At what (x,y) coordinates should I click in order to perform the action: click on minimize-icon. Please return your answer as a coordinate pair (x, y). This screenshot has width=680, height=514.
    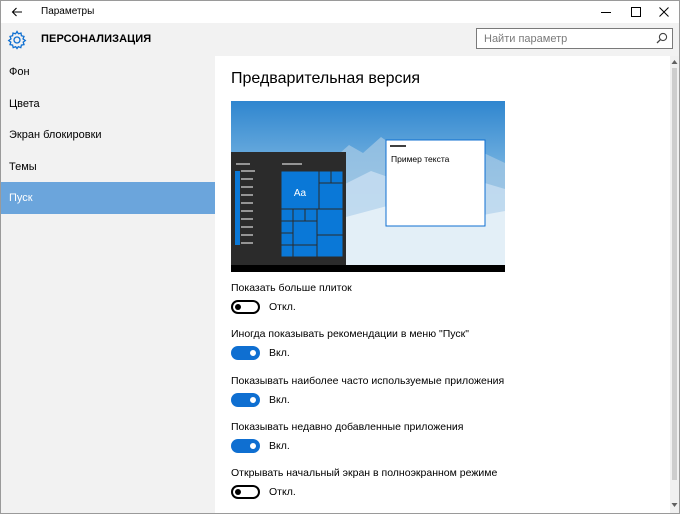
    Looking at the image, I should click on (606, 12).